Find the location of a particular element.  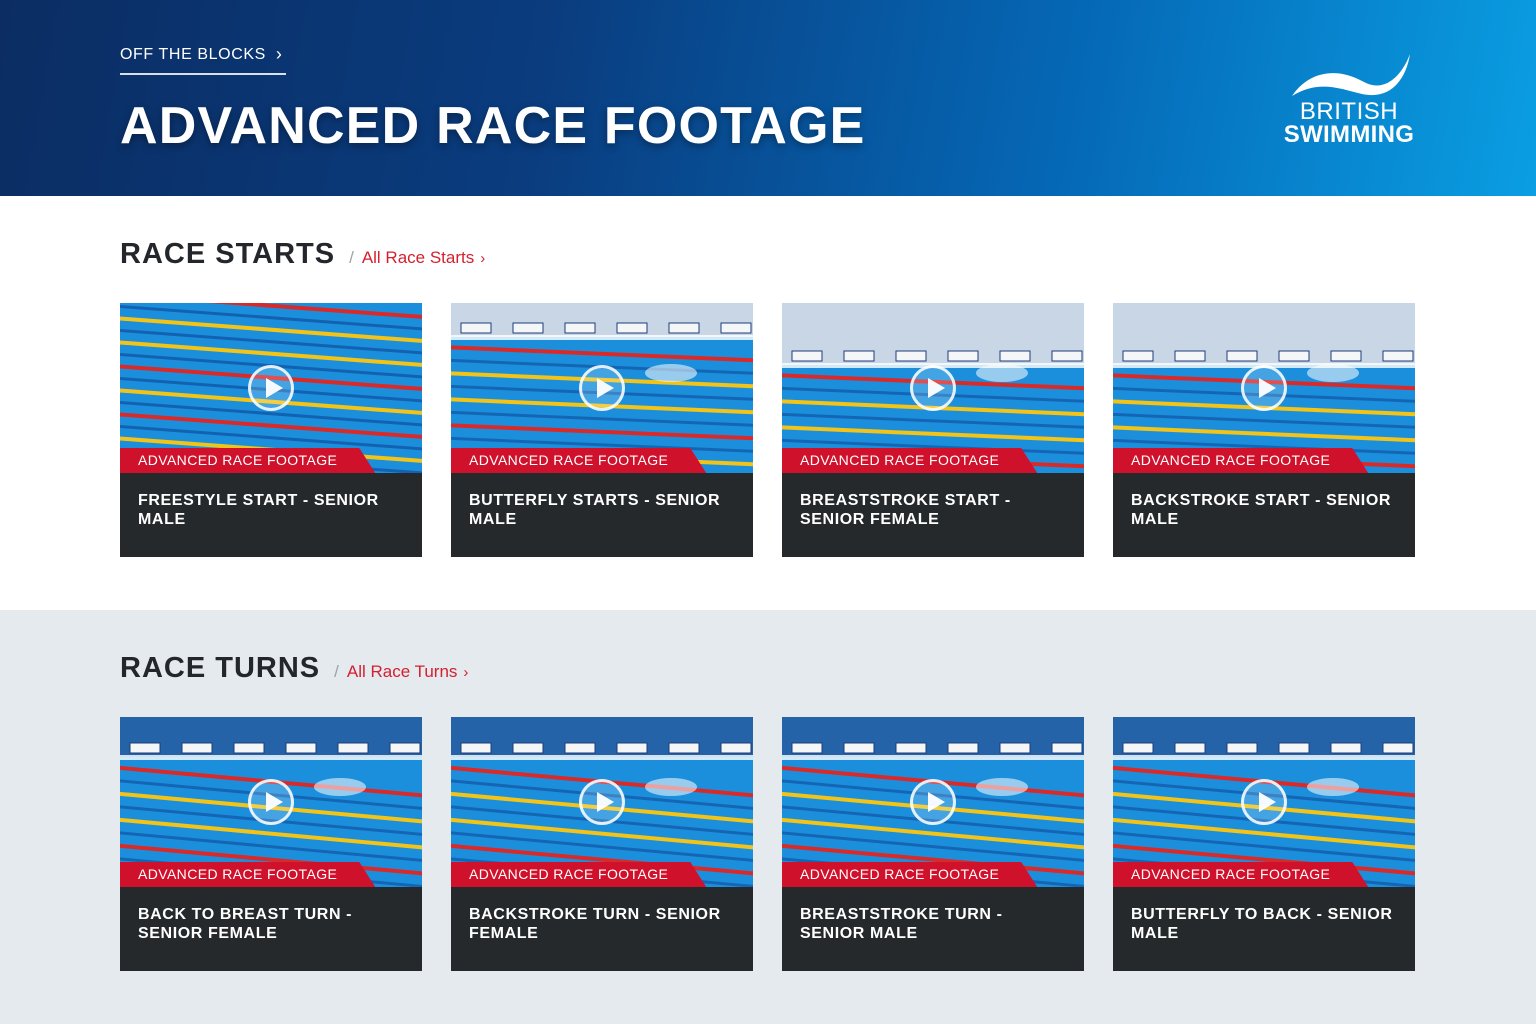

card-title: BACKSTROKE START - SENIOR MALE is located at coordinates (1261, 510).